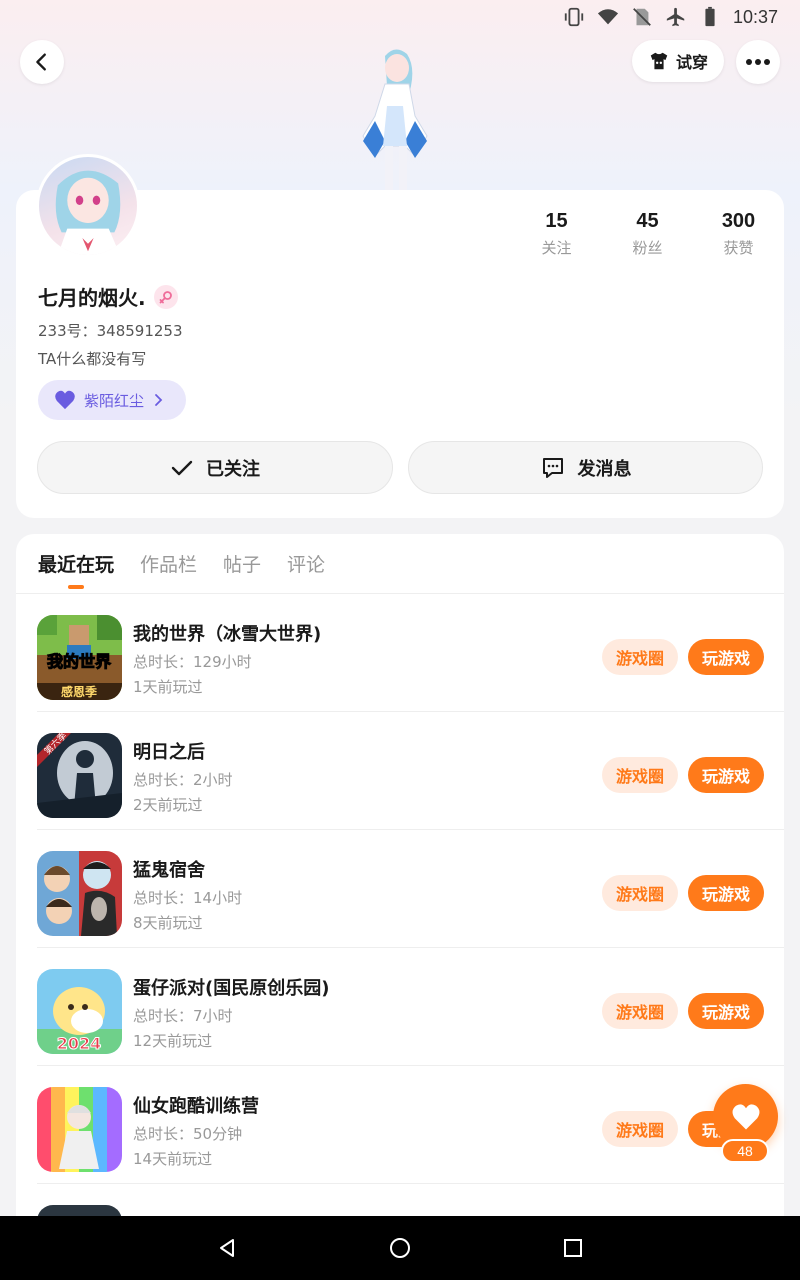 The image size is (800, 1280). What do you see at coordinates (738, 248) in the screenshot?
I see `stat-label: 获赞` at bounding box center [738, 248].